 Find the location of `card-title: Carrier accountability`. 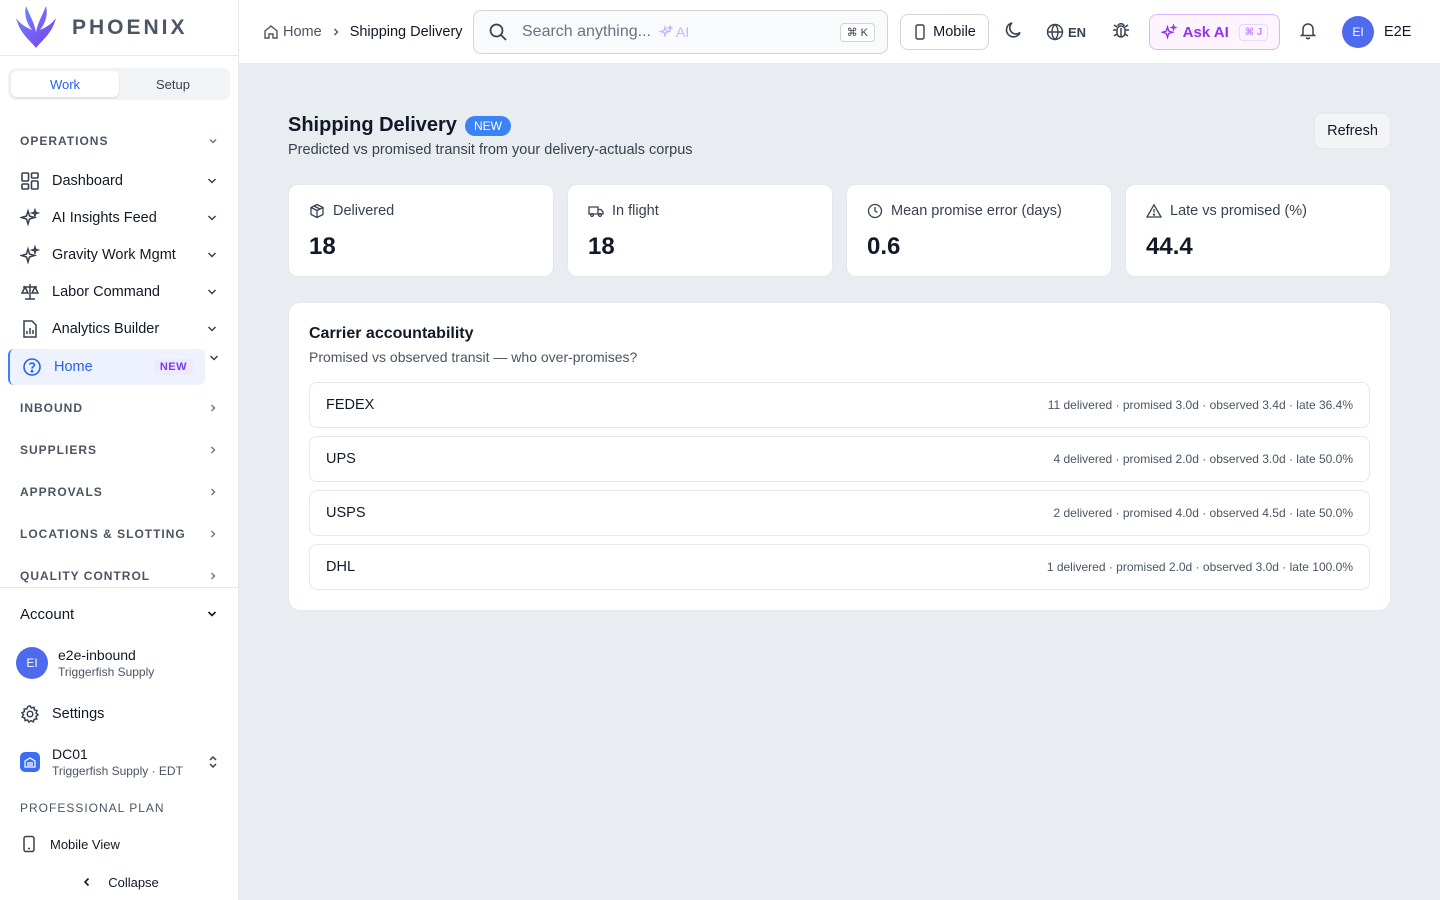

card-title: Carrier accountability is located at coordinates (391, 333).